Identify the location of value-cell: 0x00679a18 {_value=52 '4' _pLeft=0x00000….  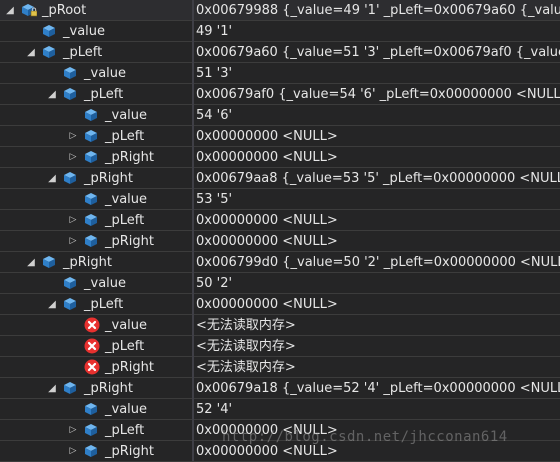
(377, 388).